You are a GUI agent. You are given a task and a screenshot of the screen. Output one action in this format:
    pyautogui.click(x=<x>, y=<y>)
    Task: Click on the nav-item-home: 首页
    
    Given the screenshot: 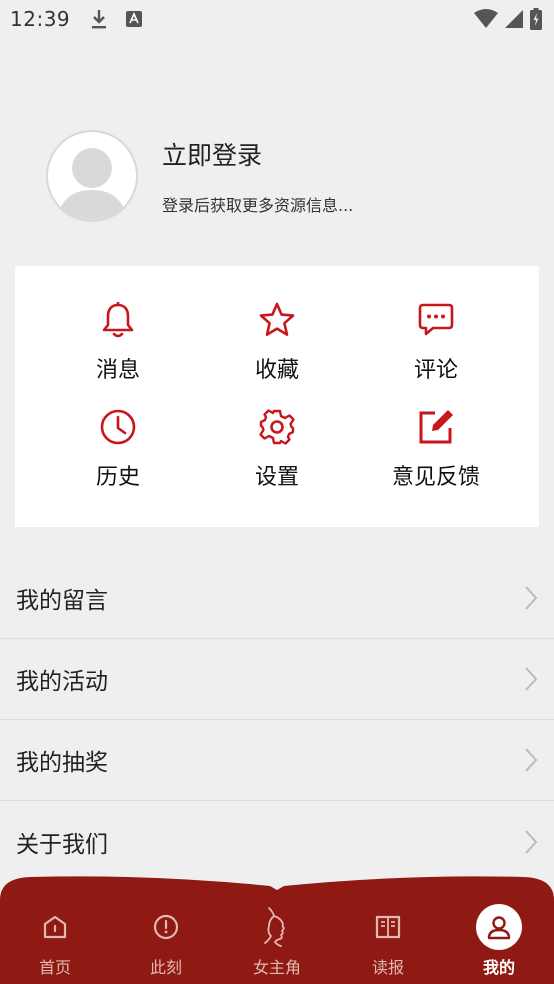 What is the action you would take?
    pyautogui.click(x=55, y=942)
    